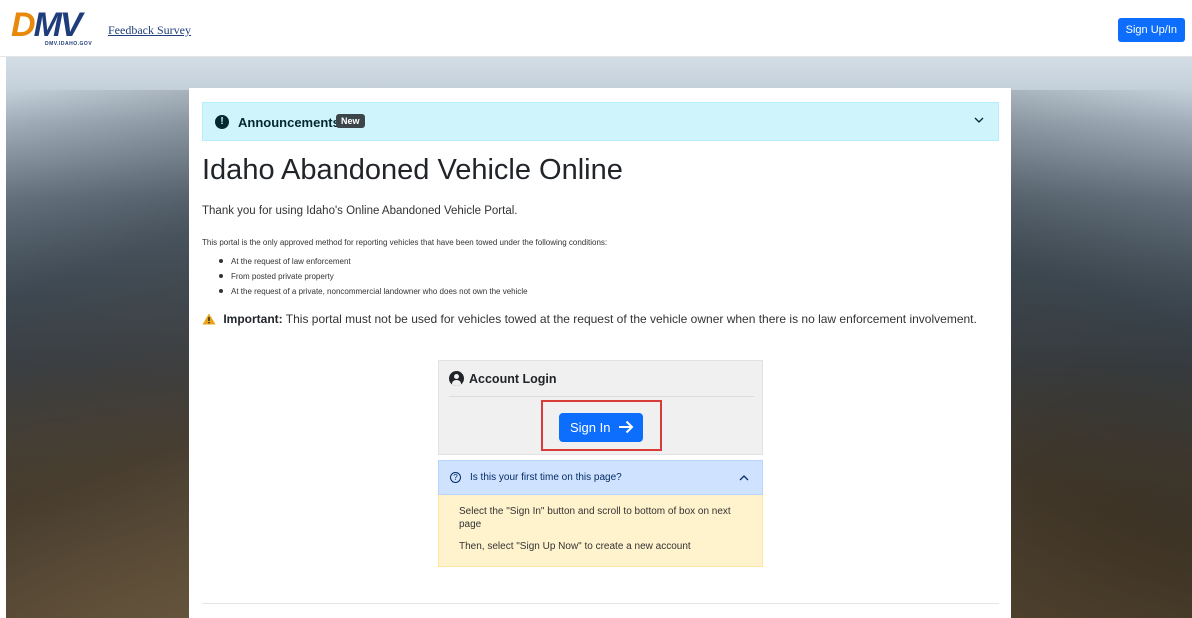 Image resolution: width=1192 pixels, height=618 pixels. What do you see at coordinates (626, 427) in the screenshot?
I see `arrow-right-icon` at bounding box center [626, 427].